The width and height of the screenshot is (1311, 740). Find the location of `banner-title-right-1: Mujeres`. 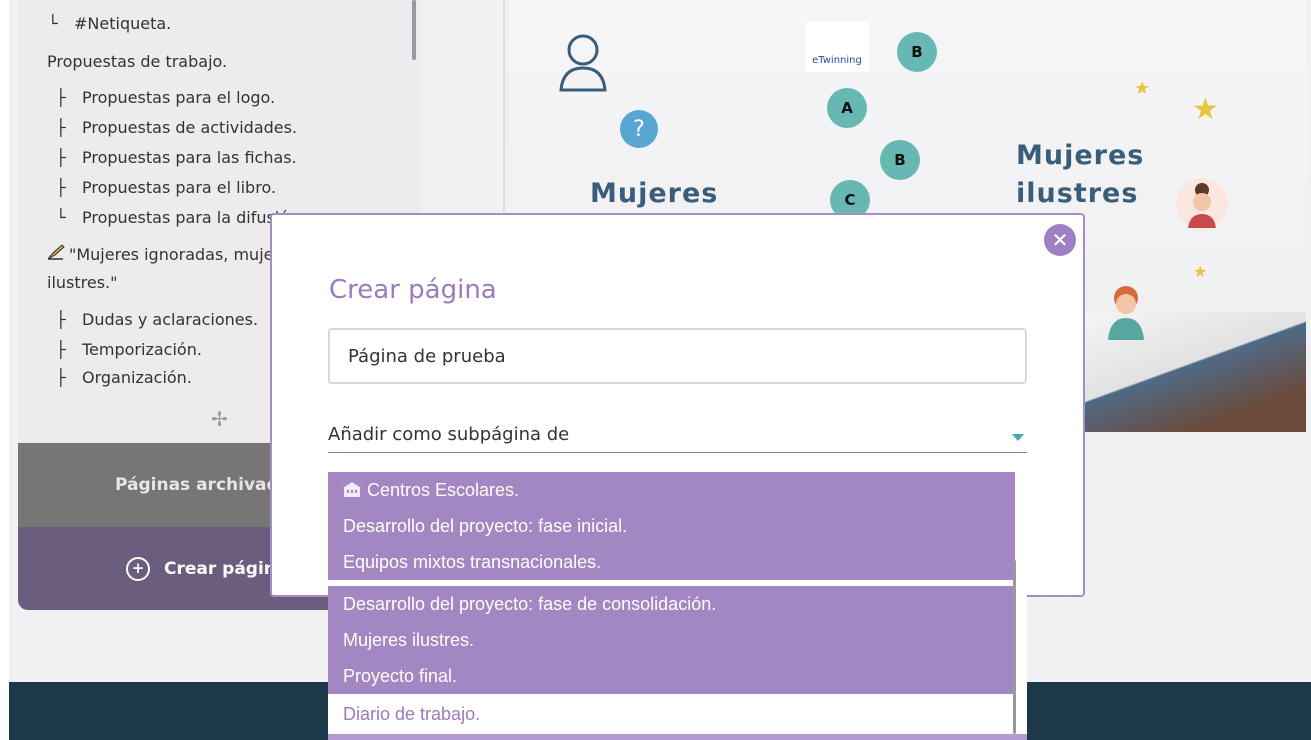

banner-title-right-1: Mujeres is located at coordinates (1080, 155).